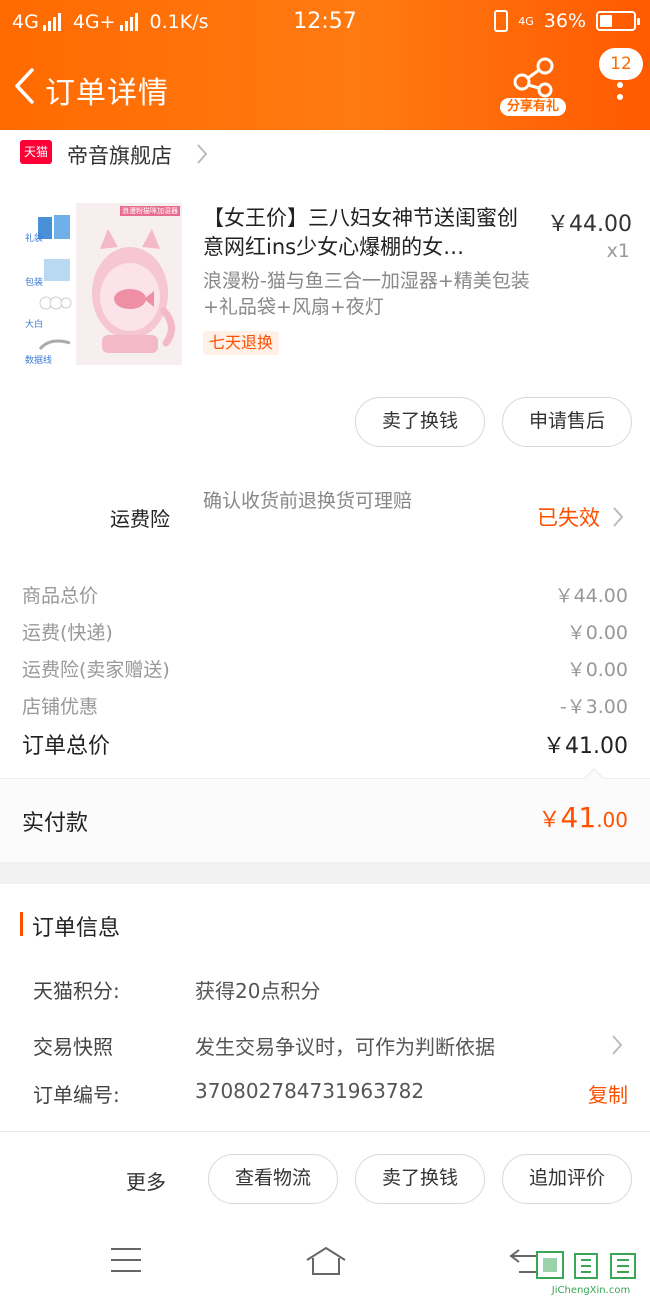 This screenshot has height=1300, width=650. I want to click on section-gap, so click(325, 873).